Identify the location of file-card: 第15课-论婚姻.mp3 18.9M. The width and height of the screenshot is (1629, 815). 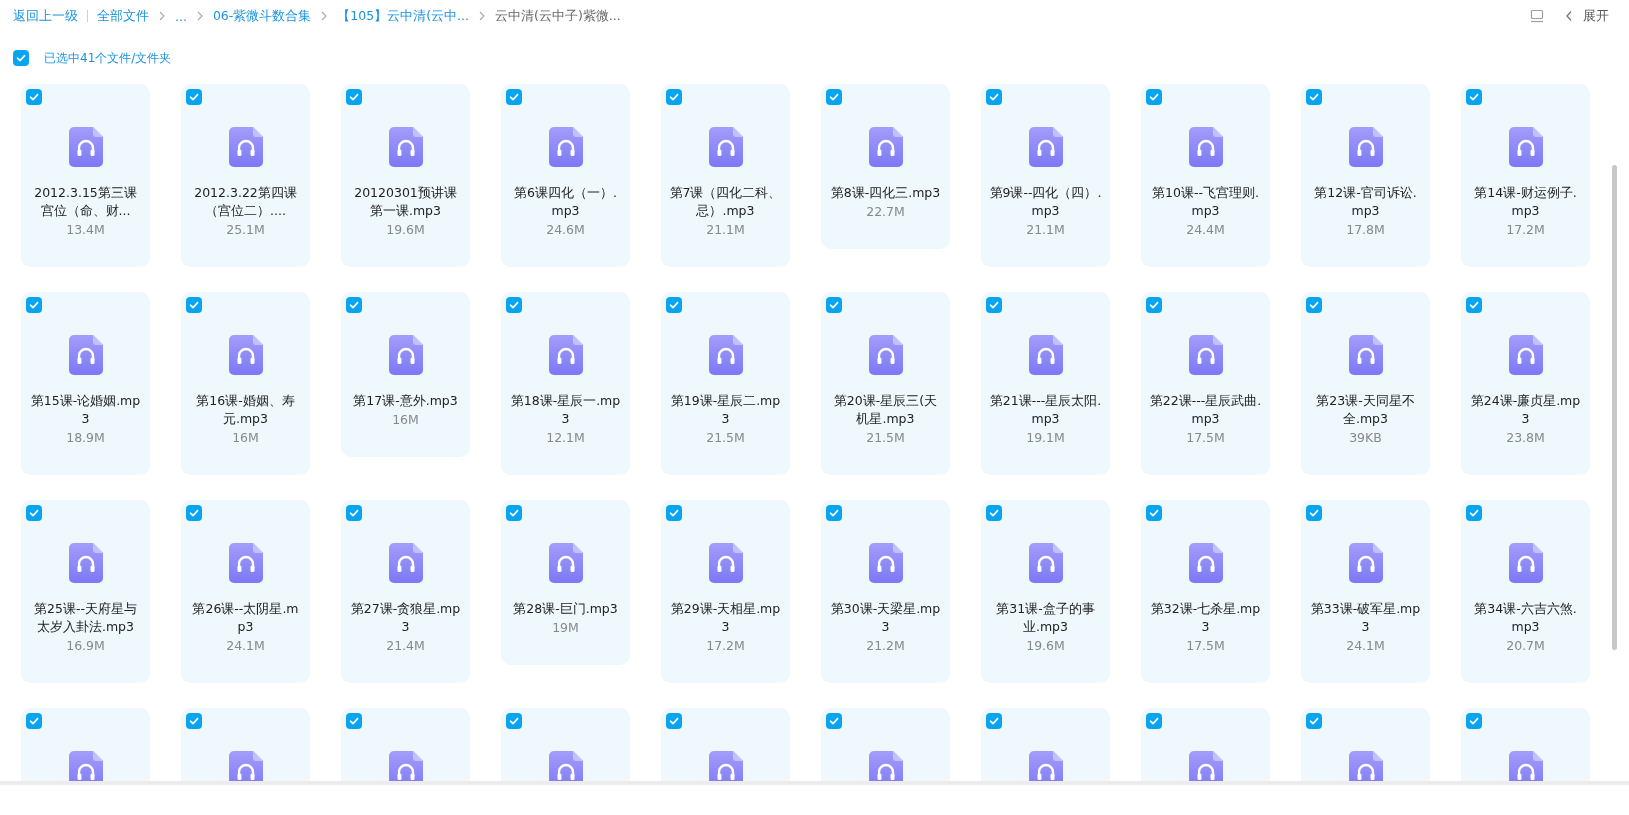
(85, 383).